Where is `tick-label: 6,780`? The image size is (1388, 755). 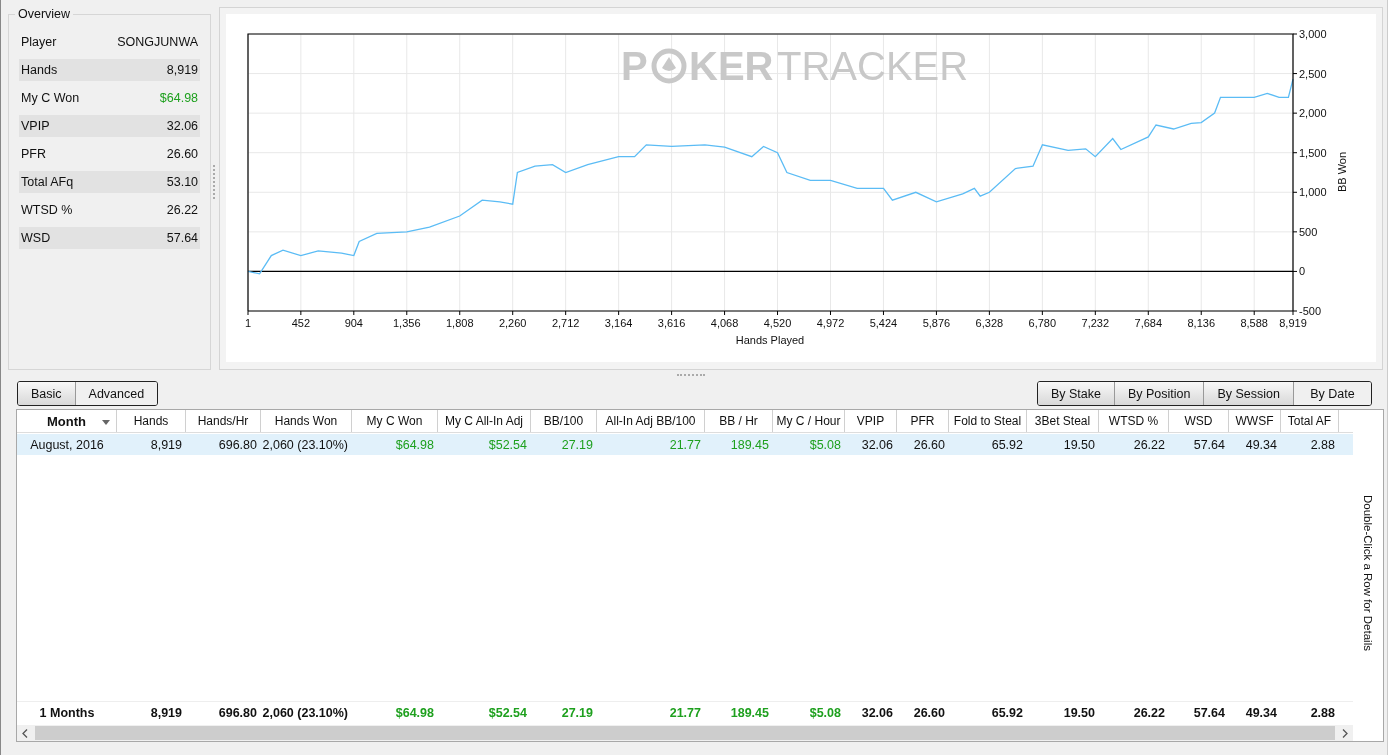 tick-label: 6,780 is located at coordinates (1042, 323).